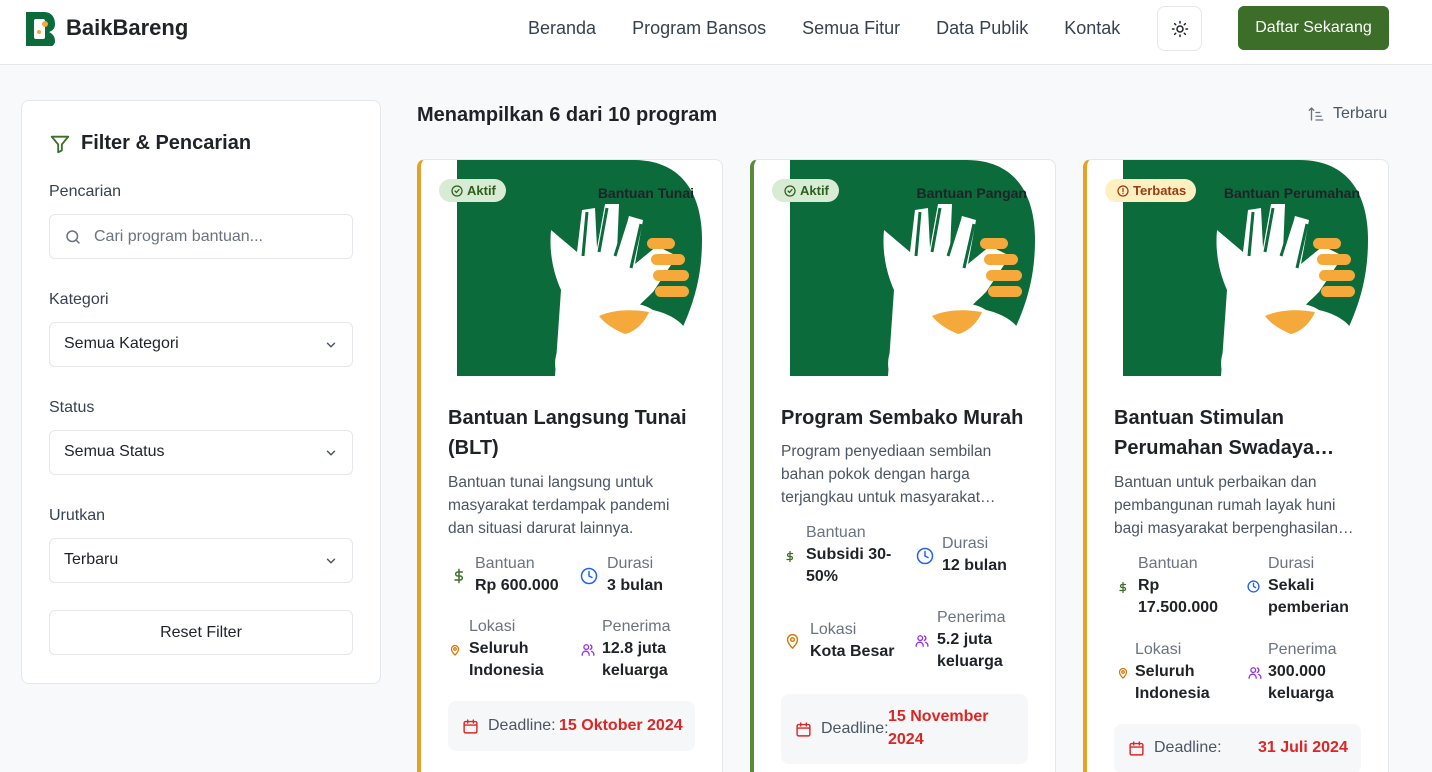 Image resolution: width=1432 pixels, height=772 pixels. I want to click on status-select: Semua Status, so click(201, 452).